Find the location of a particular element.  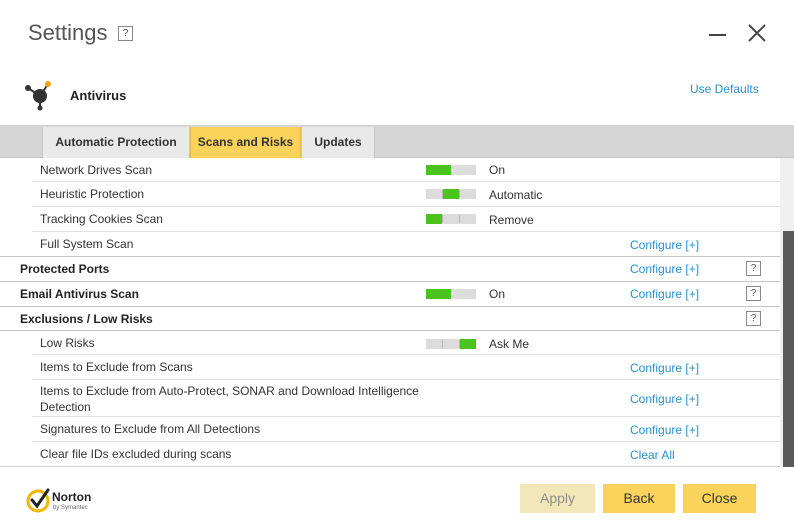

clear-file-ids-label: Clear file IDs excluded during scans is located at coordinates (136, 454).